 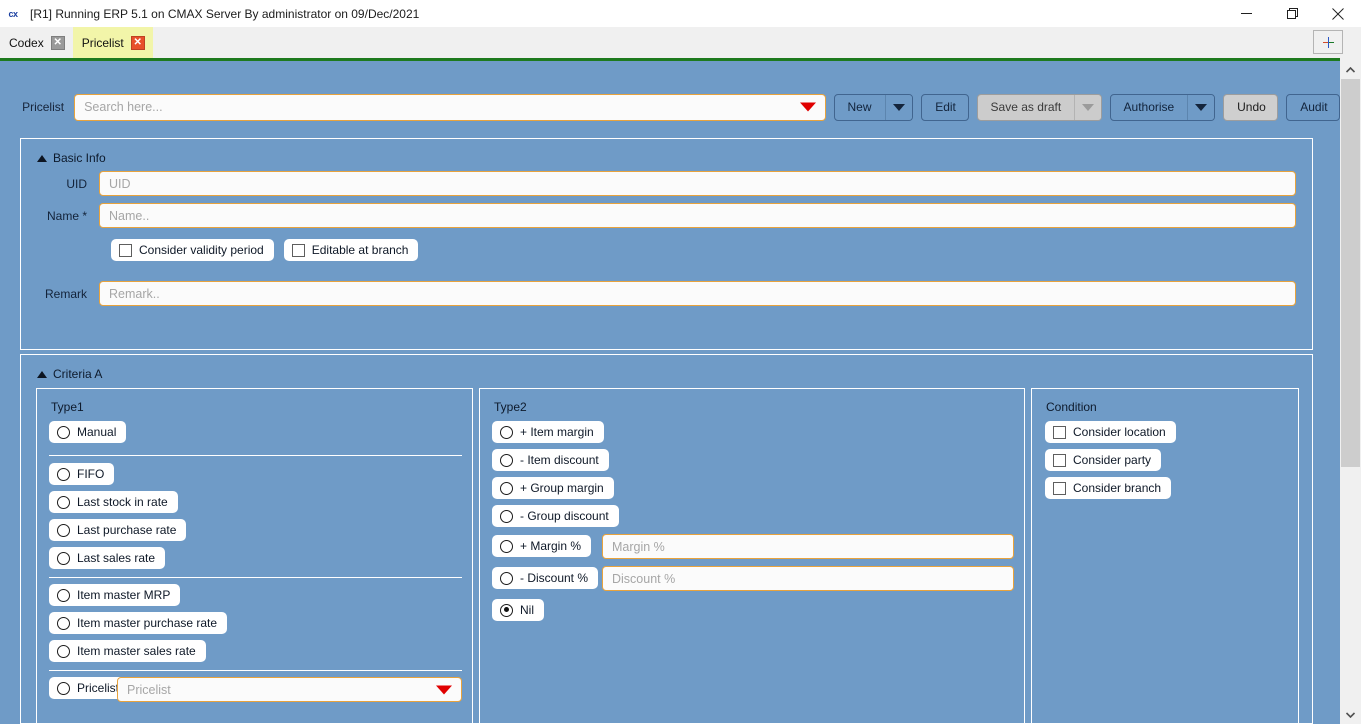 I want to click on tab-list: Codex ✕ Pricelist ✕, so click(x=76, y=42).